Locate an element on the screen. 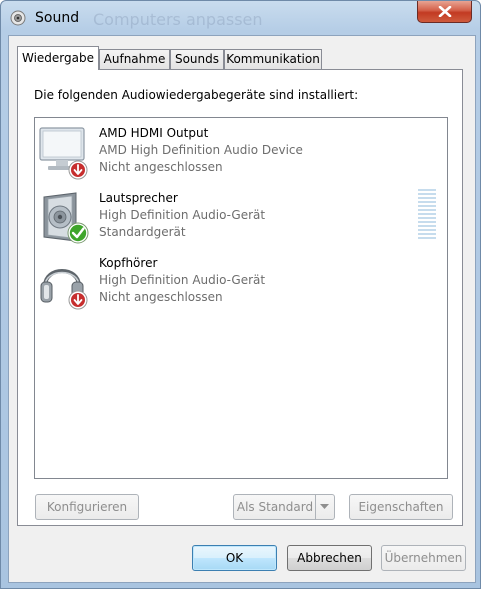 The image size is (481, 589). volume-level-meter is located at coordinates (427, 216).